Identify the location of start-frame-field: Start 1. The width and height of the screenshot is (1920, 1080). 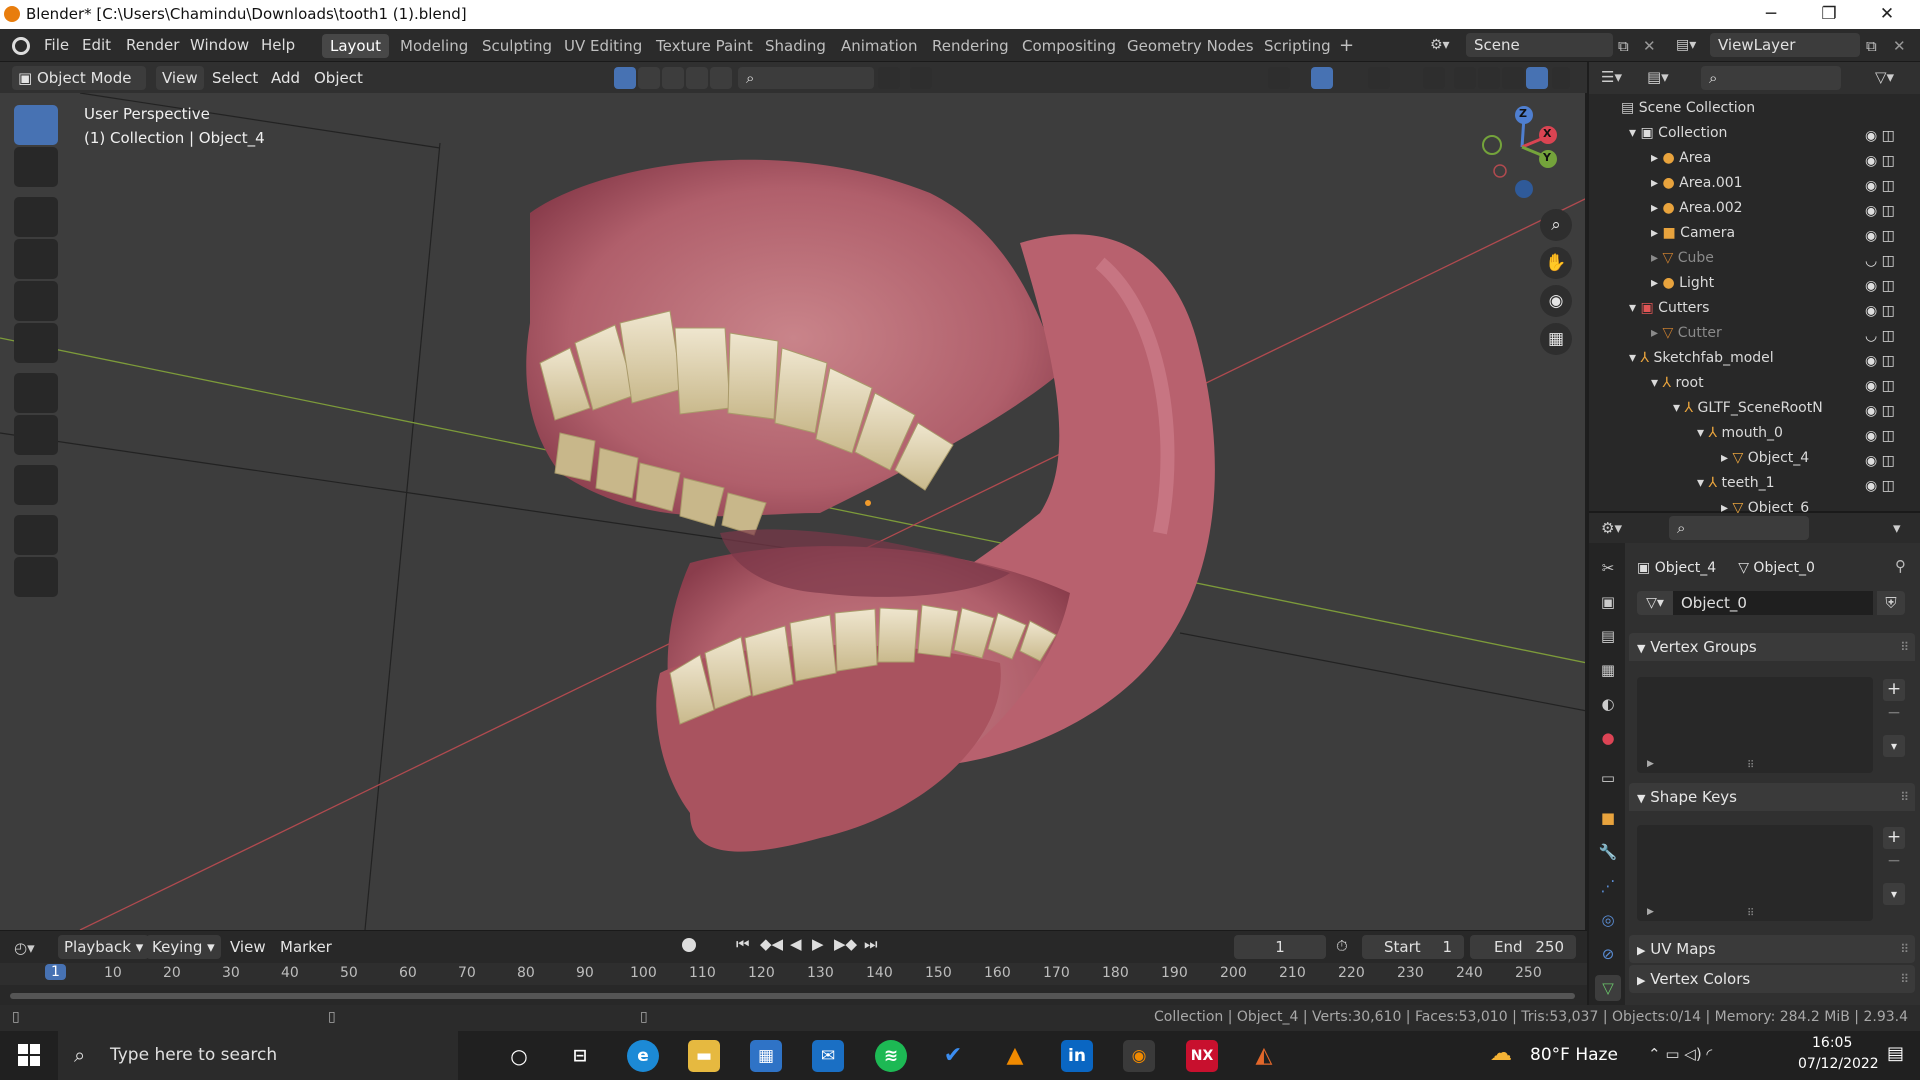
(1413, 947).